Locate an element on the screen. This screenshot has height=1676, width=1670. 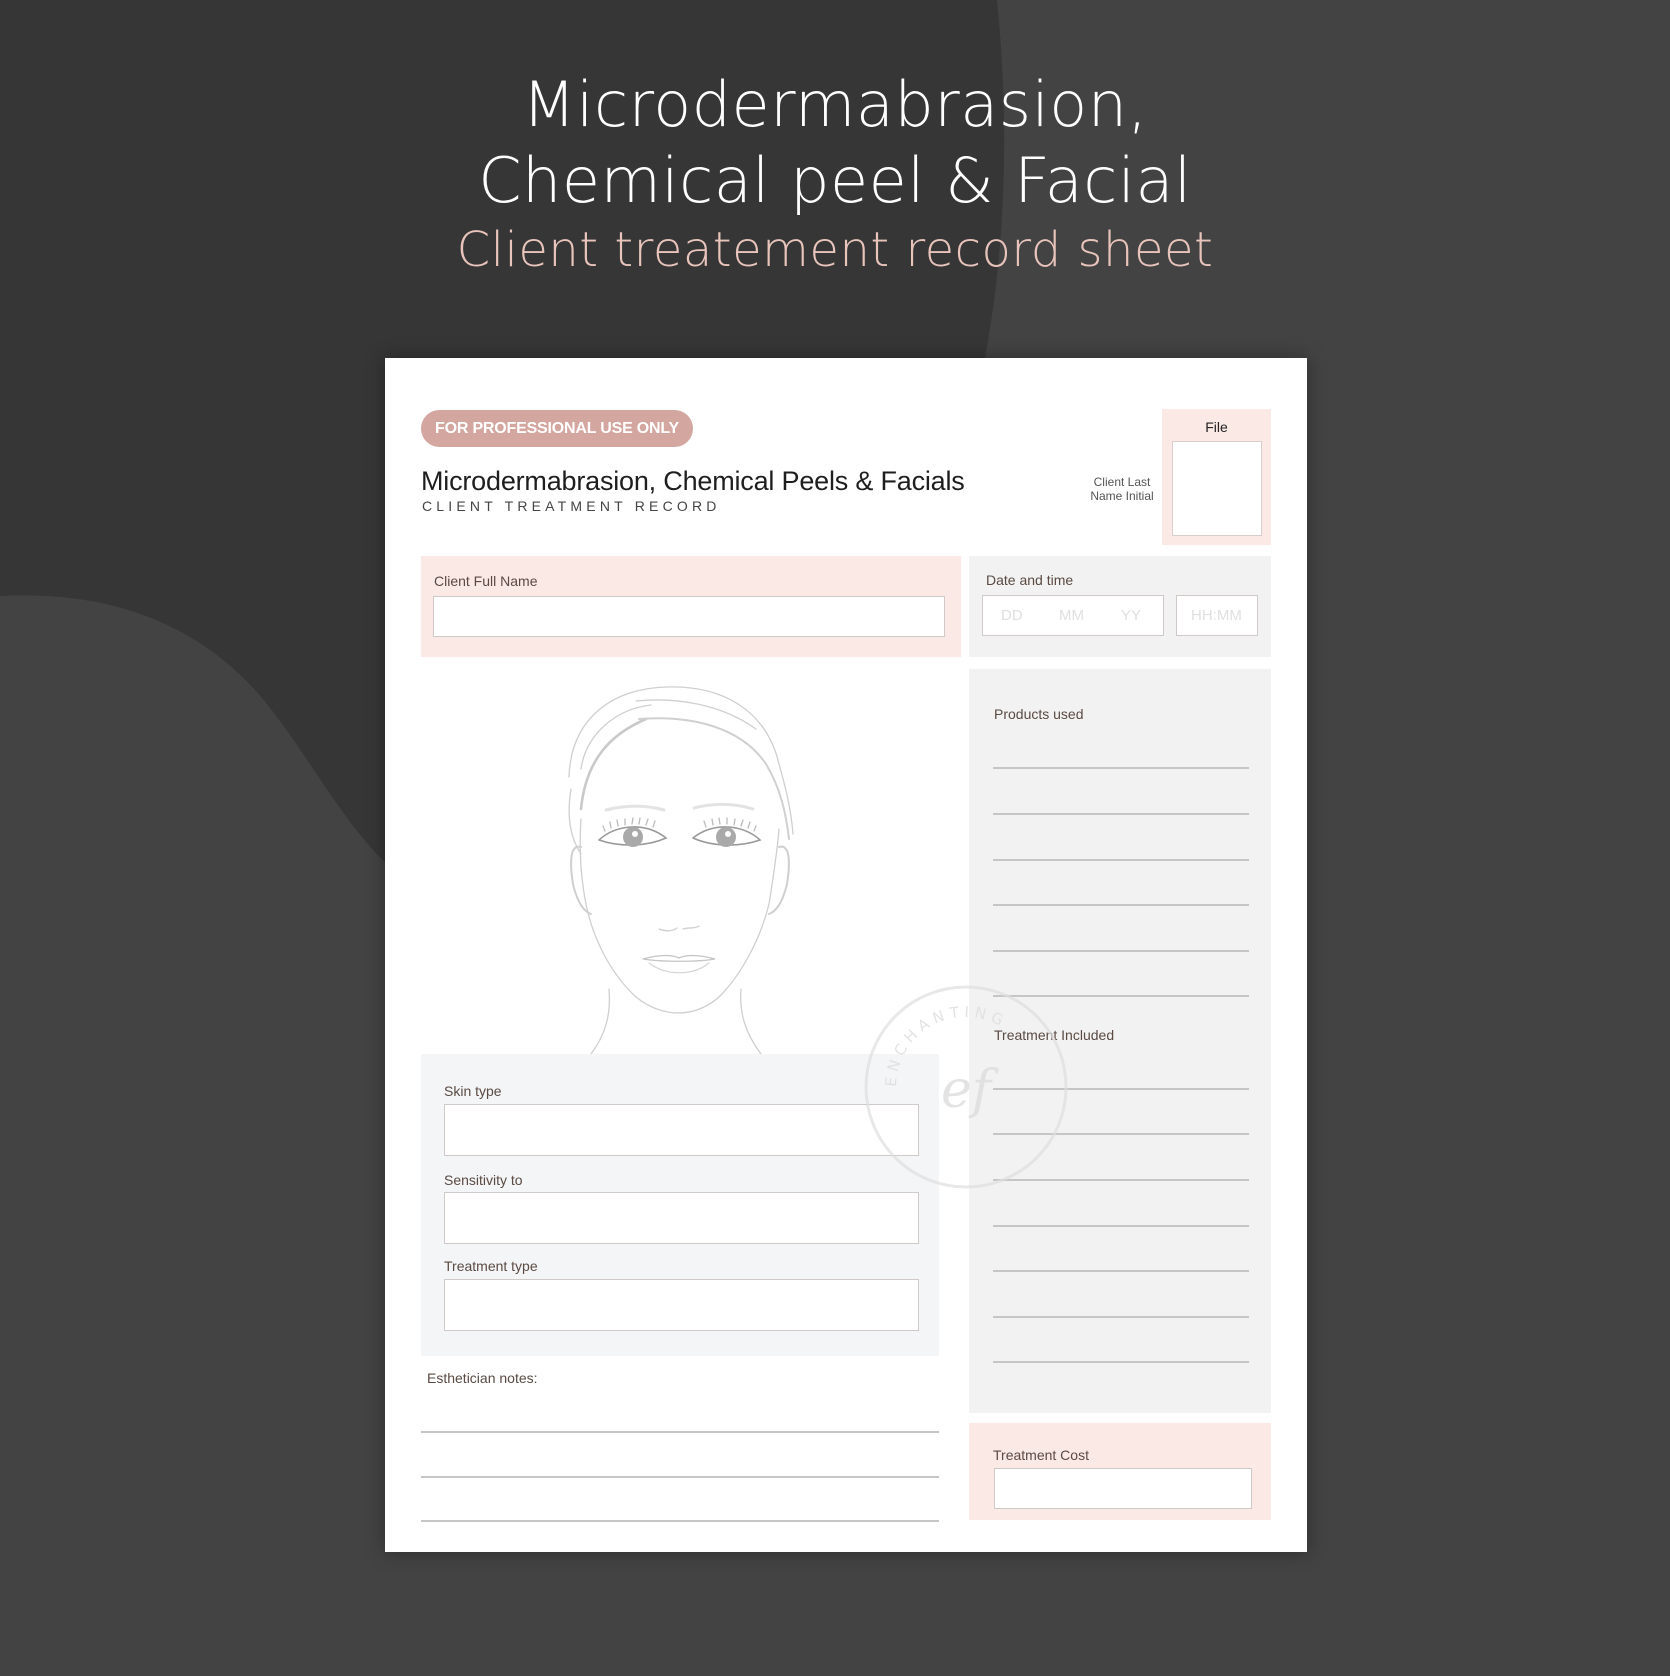
hero-subtitle: Client treatement record sheet is located at coordinates (835, 250).